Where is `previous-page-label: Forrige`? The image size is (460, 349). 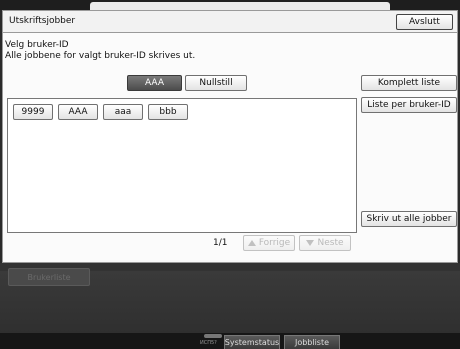 previous-page-label: Forrige is located at coordinates (274, 243).